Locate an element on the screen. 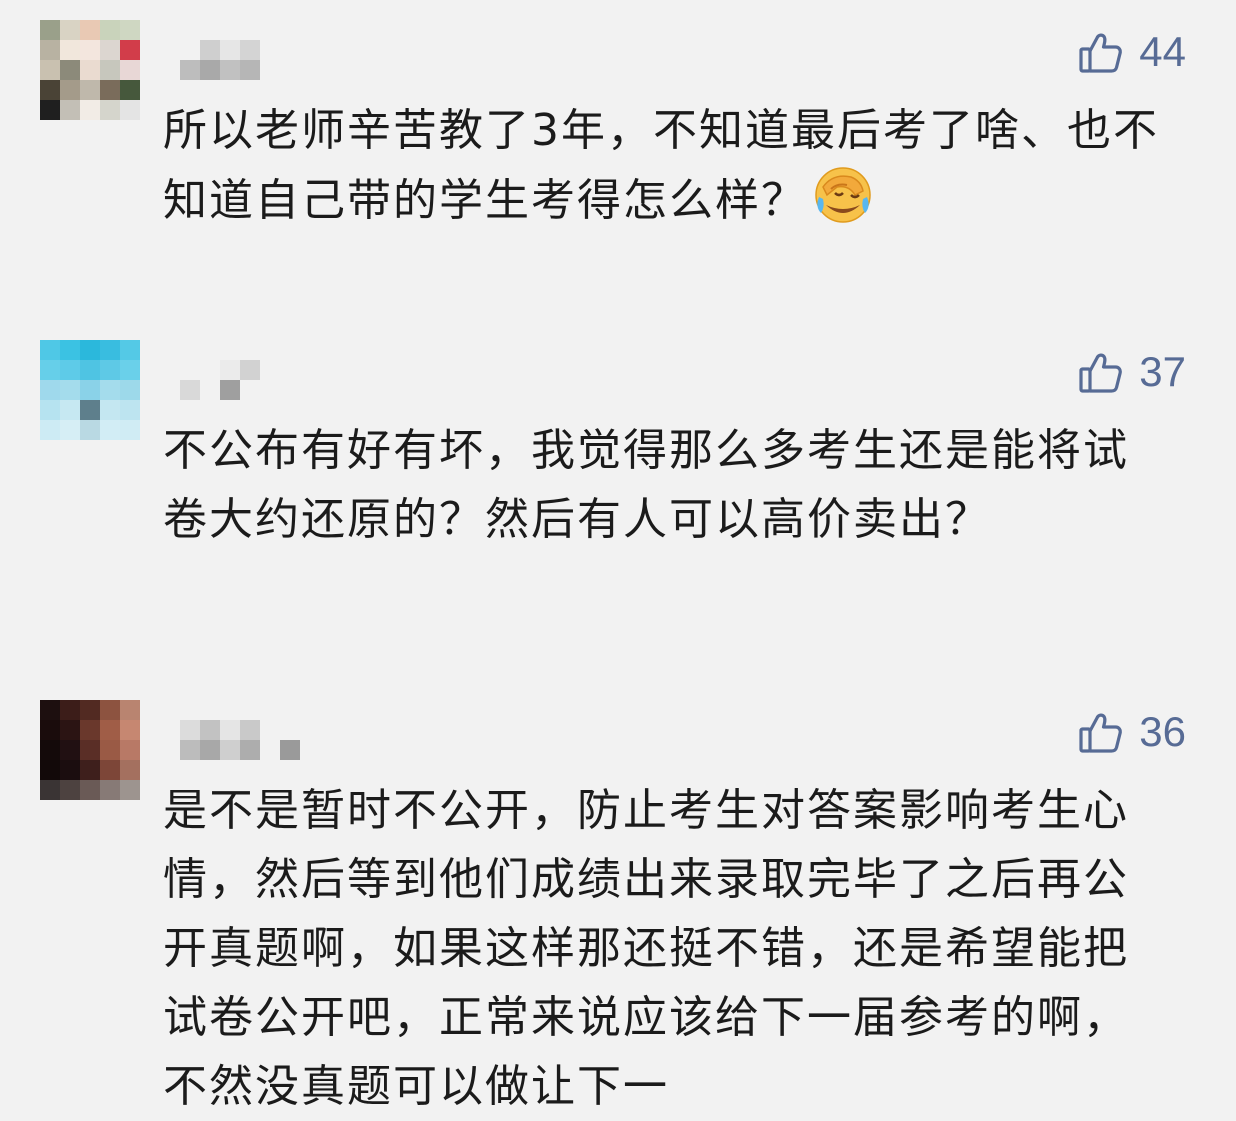  comment-text: 不公布有好有坏，我觉得那么多考生还是能将试卷大约还原的？然后有人可以高价卖出？ is located at coordinates (646, 485).